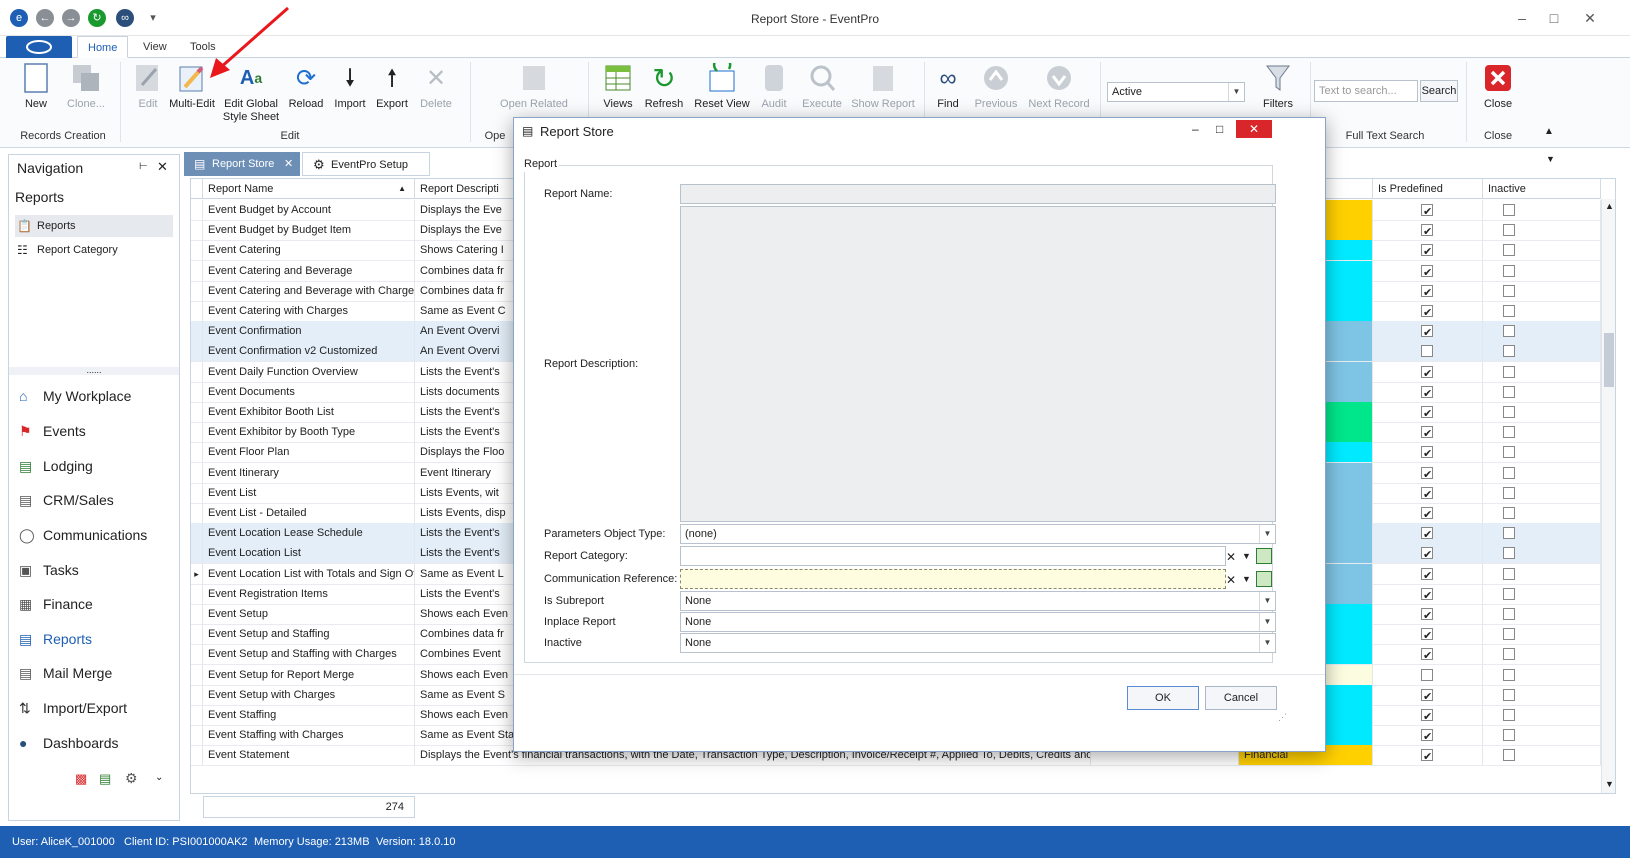  Describe the element at coordinates (978, 601) in the screenshot. I see `is-subreport-select: None ▼` at that location.